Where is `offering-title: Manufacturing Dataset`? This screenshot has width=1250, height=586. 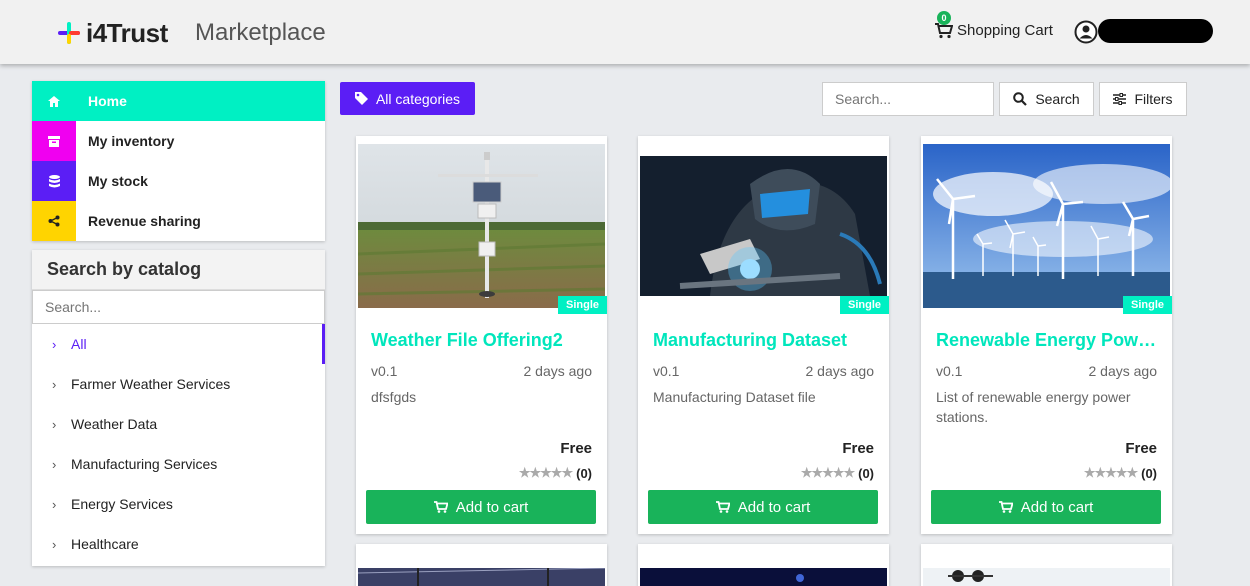 offering-title: Manufacturing Dataset is located at coordinates (765, 340).